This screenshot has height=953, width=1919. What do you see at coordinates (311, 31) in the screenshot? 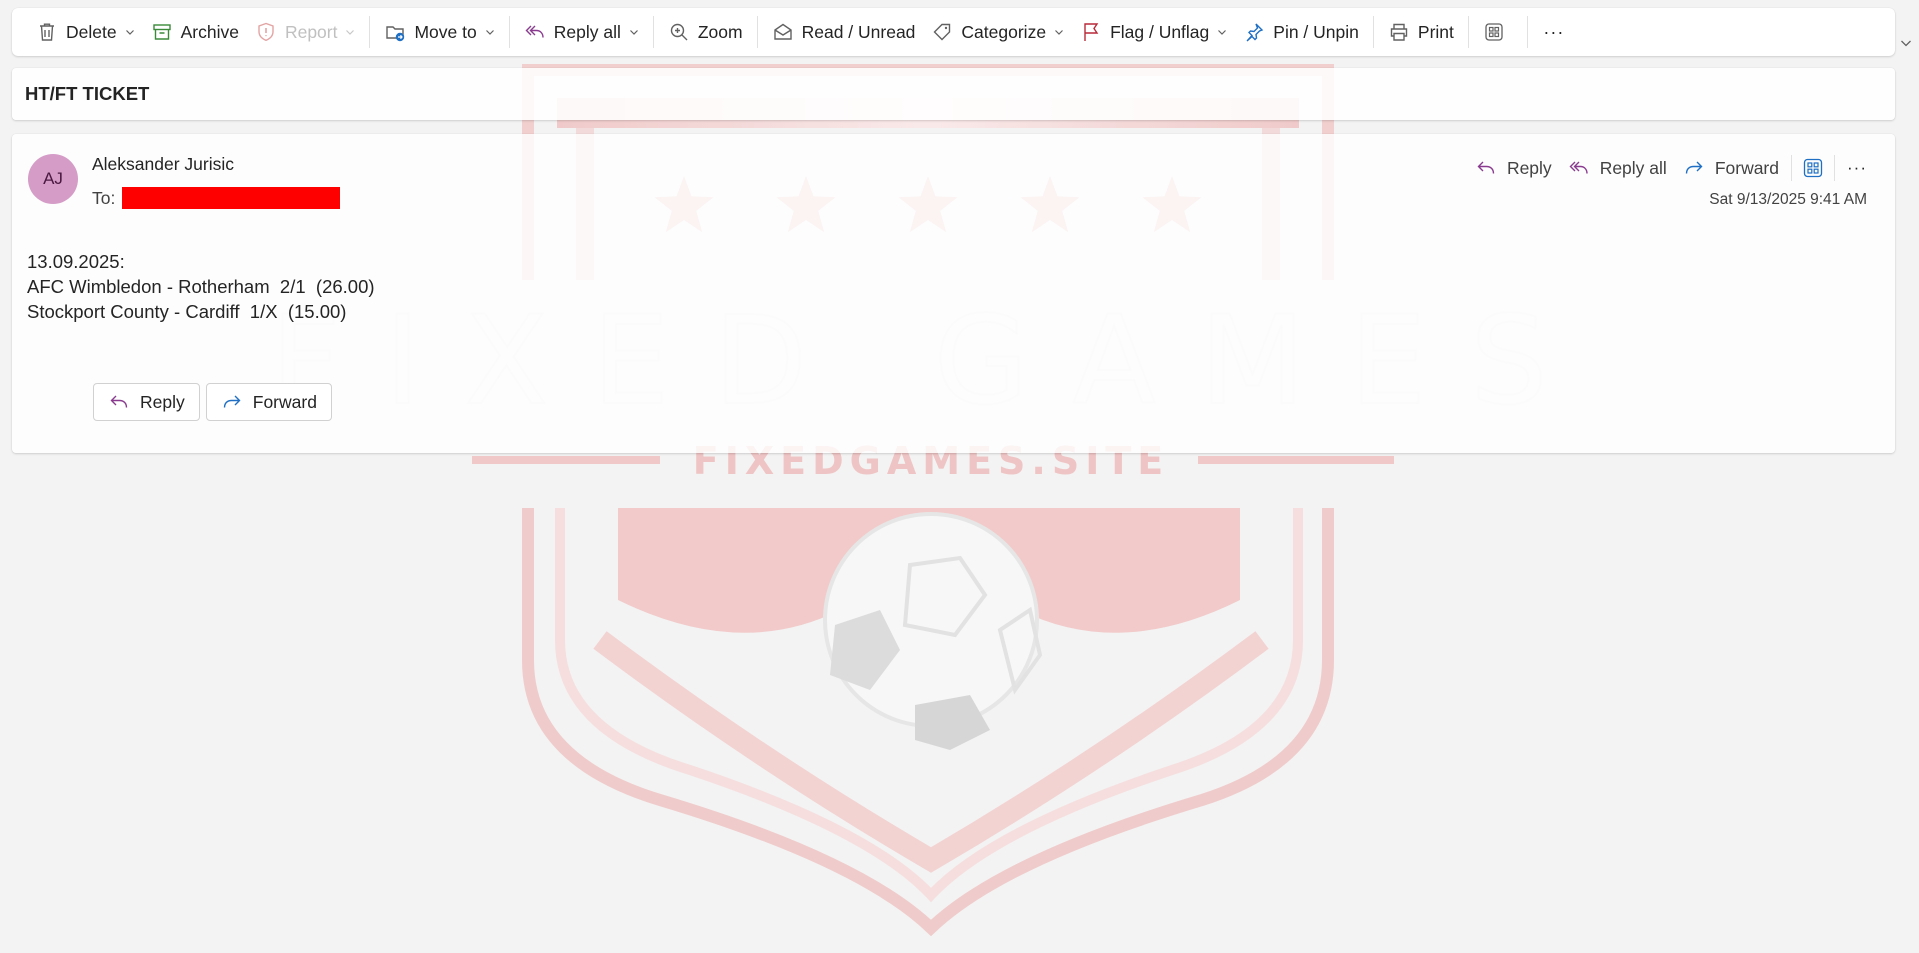
I see `report-label: Report` at bounding box center [311, 31].